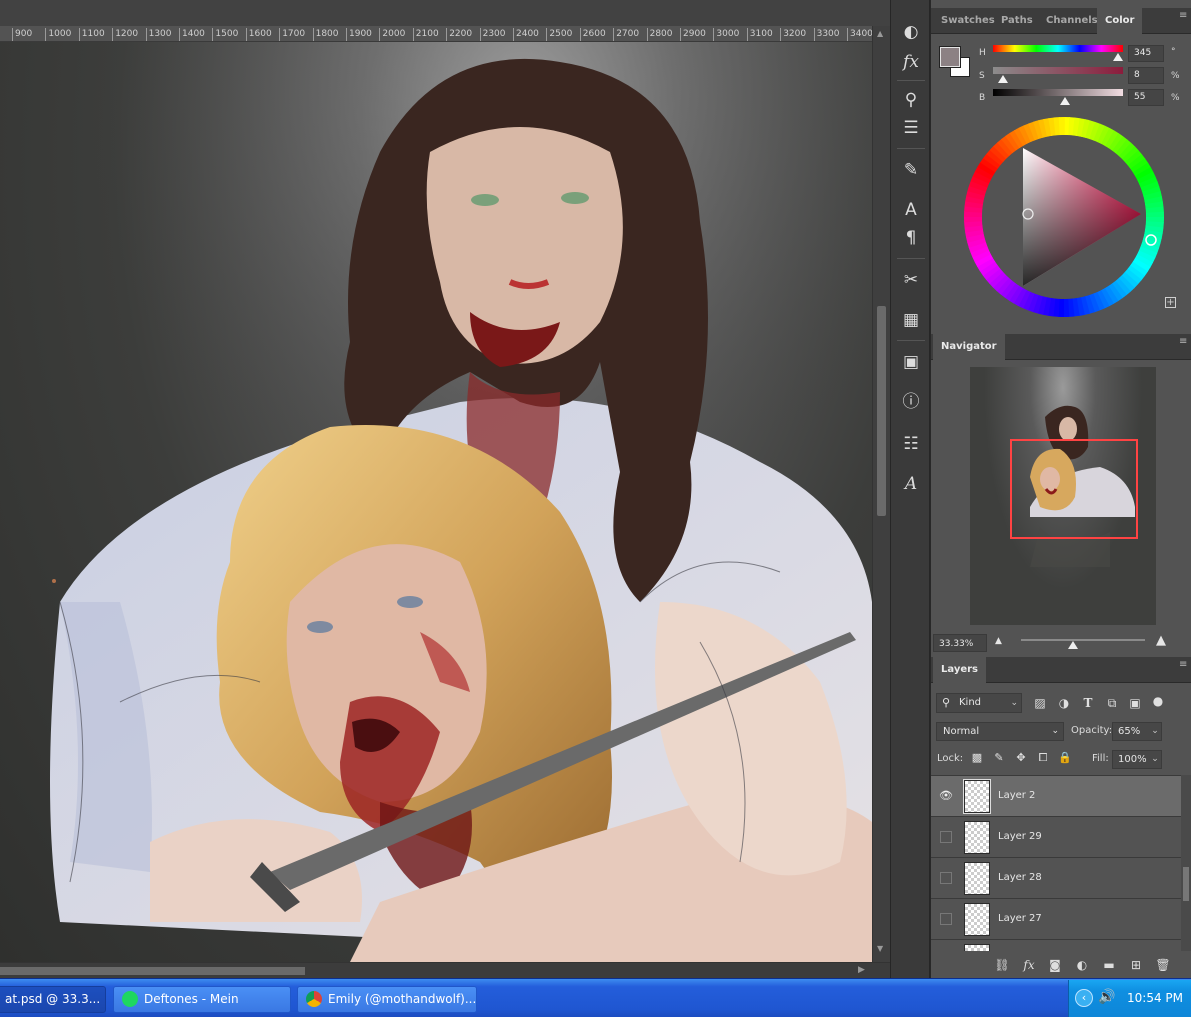 The width and height of the screenshot is (1191, 1017). Describe the element at coordinates (445, 13) in the screenshot. I see `options-bar` at that location.